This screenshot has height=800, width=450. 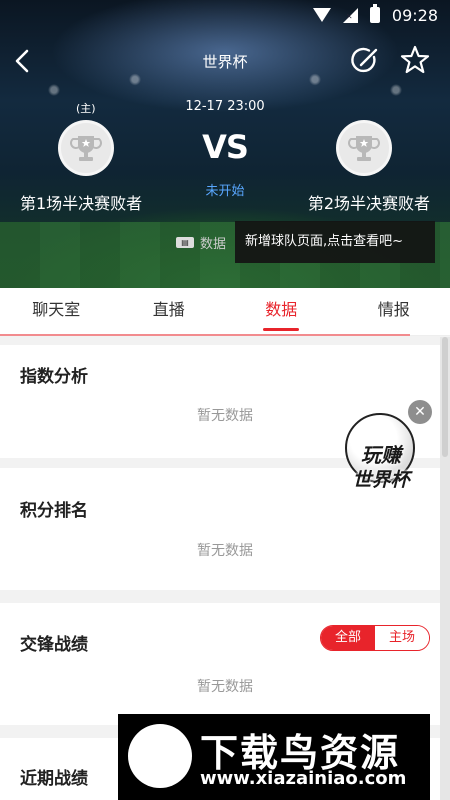 I want to click on status-bar: 09:28, so click(x=225, y=15).